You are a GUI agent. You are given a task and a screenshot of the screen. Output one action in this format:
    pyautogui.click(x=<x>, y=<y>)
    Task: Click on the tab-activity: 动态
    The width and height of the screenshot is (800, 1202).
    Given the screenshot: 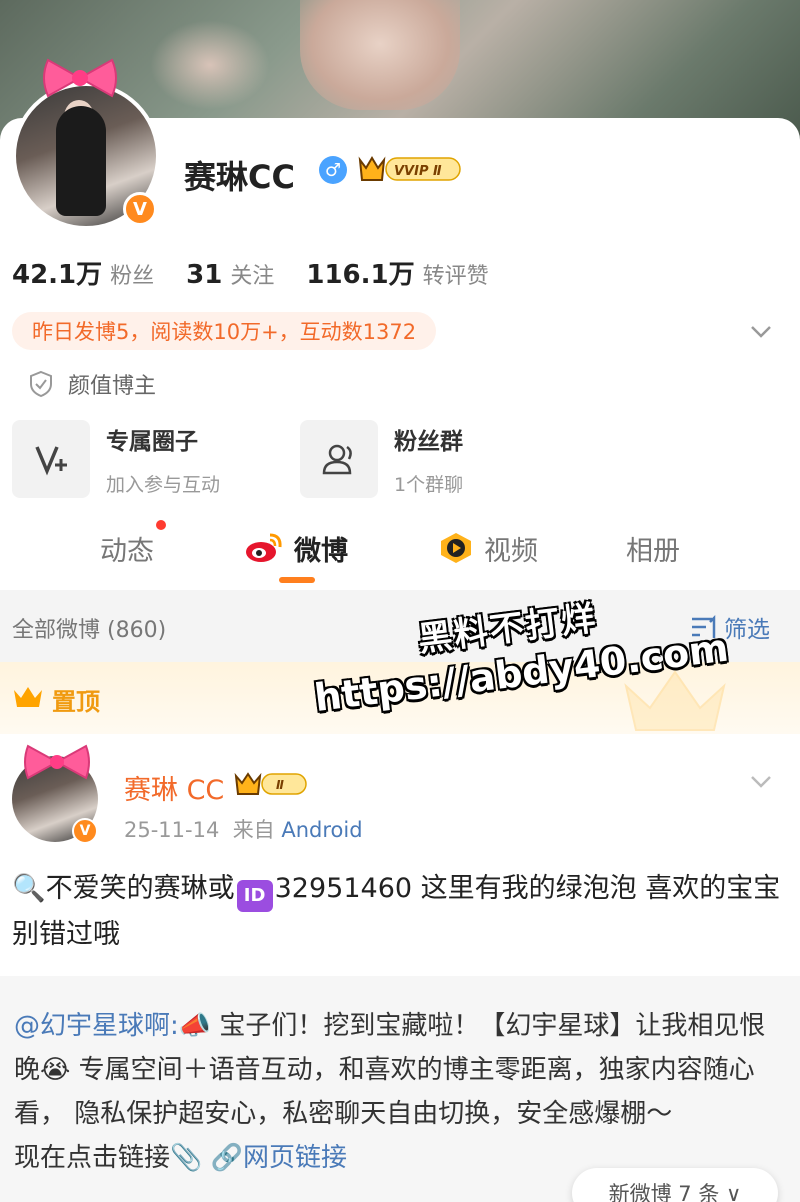 What is the action you would take?
    pyautogui.click(x=133, y=548)
    